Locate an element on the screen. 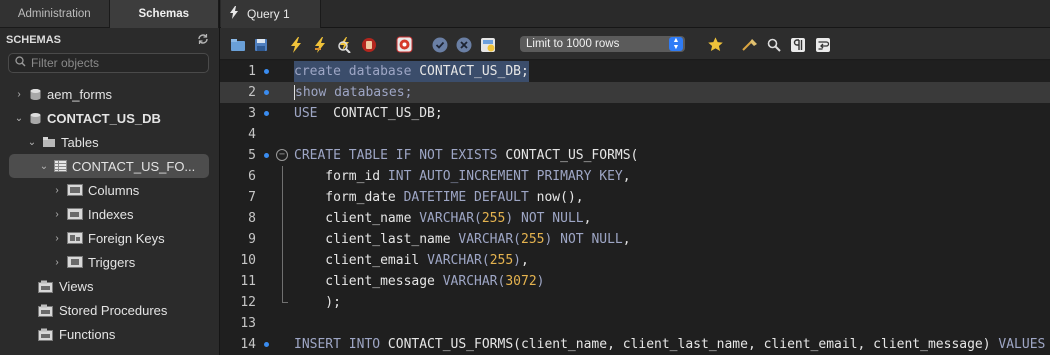  explain-magnifier-icon is located at coordinates (344, 44).